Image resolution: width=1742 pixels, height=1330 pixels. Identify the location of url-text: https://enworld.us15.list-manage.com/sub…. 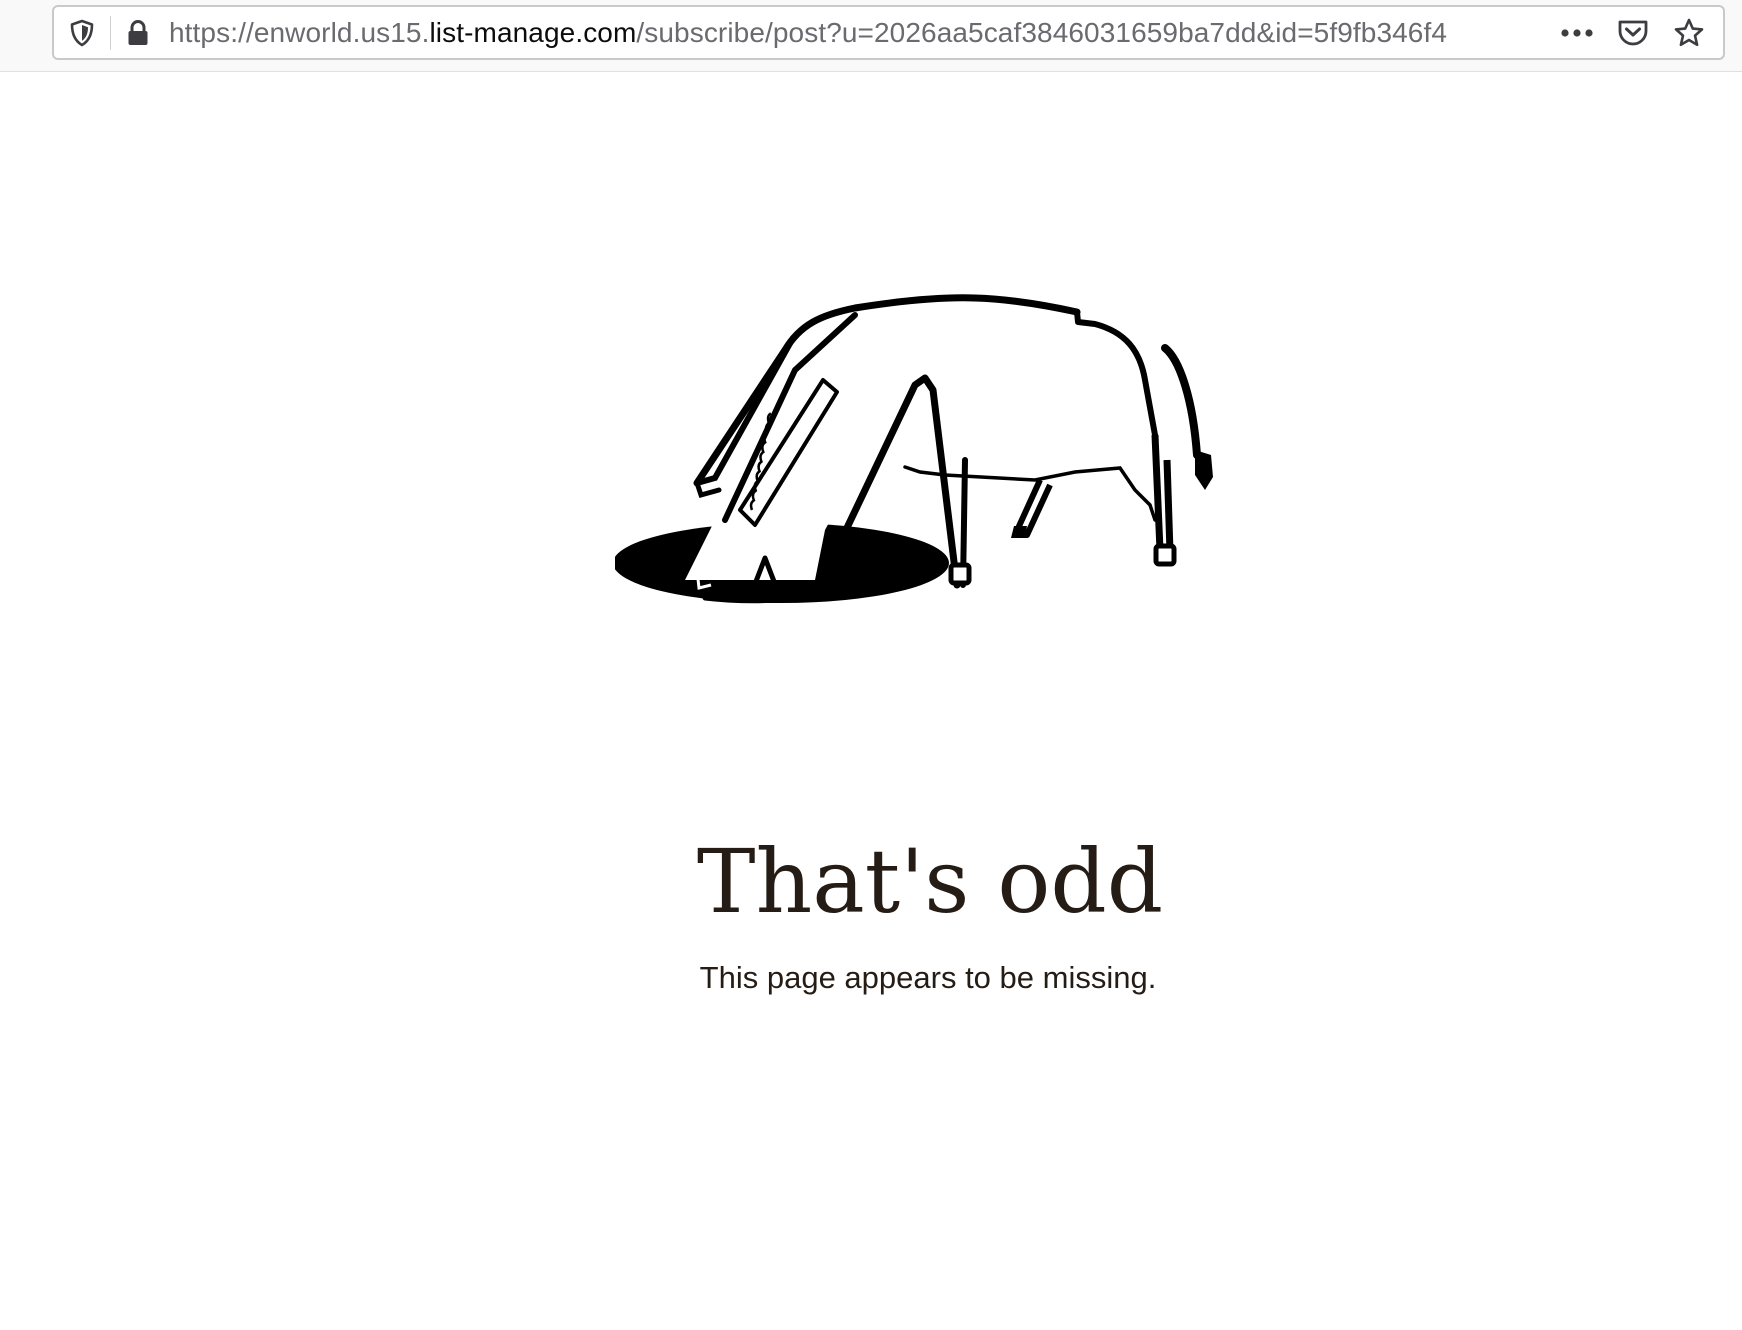
(857, 33).